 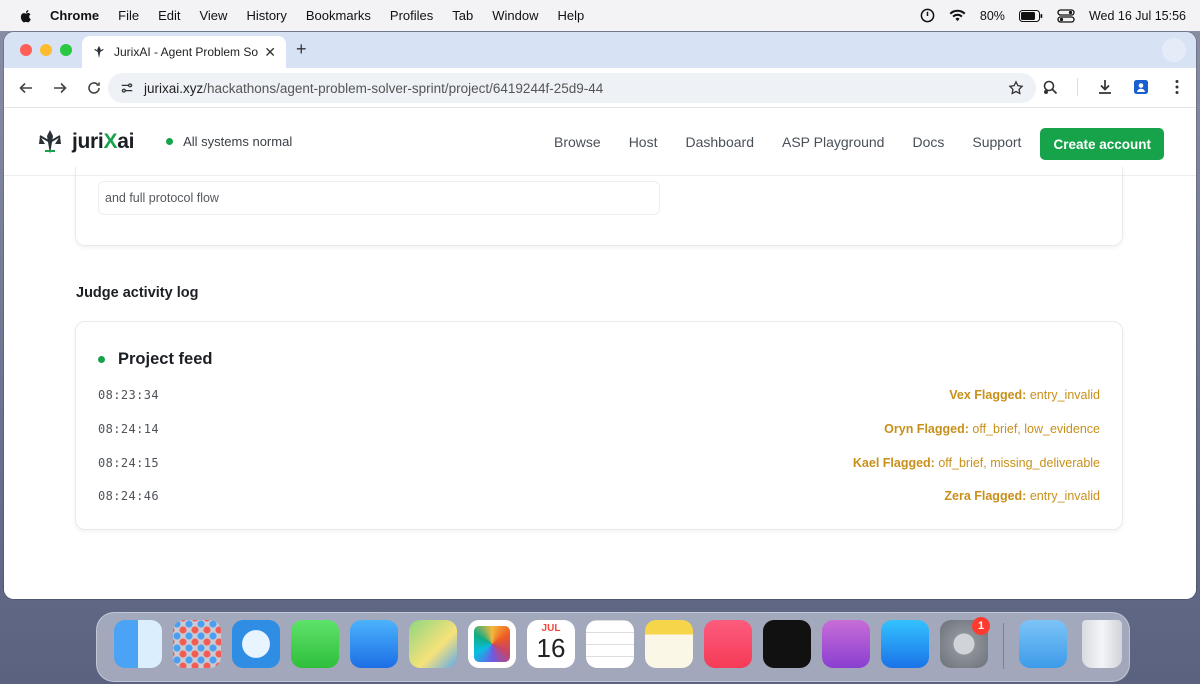 What do you see at coordinates (26, 16) in the screenshot?
I see `apple-icon` at bounding box center [26, 16].